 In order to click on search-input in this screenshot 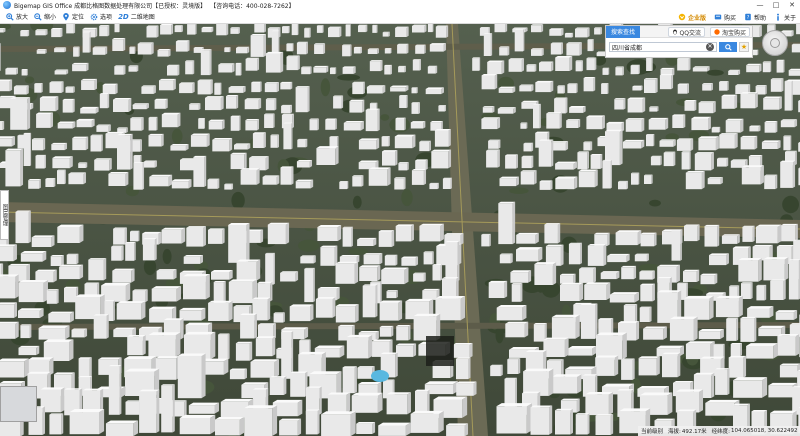, I will do `click(663, 47)`.